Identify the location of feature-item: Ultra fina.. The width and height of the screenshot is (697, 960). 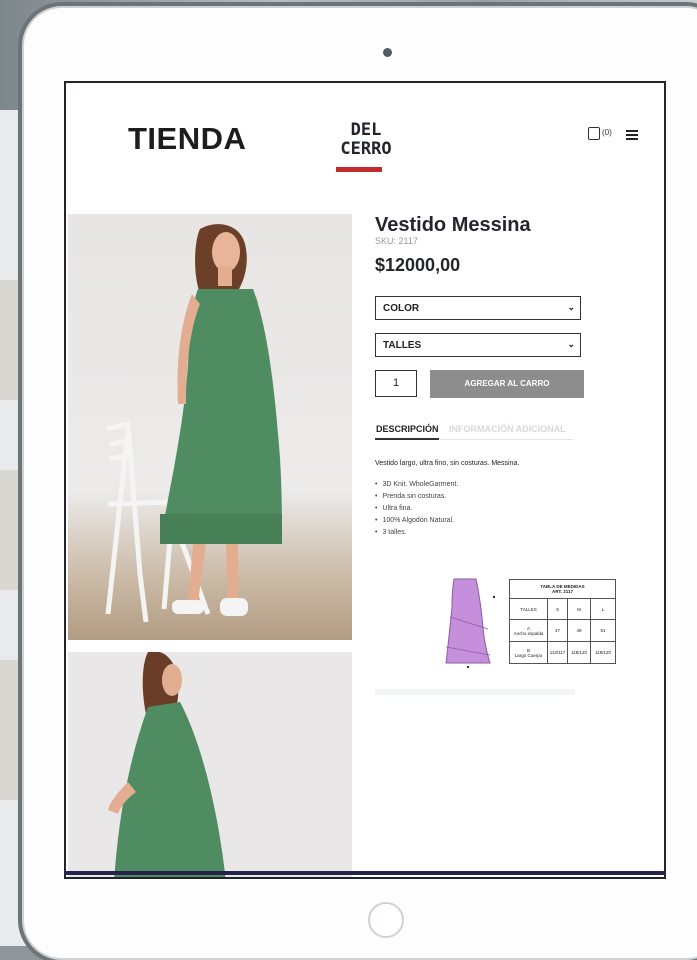
(416, 511).